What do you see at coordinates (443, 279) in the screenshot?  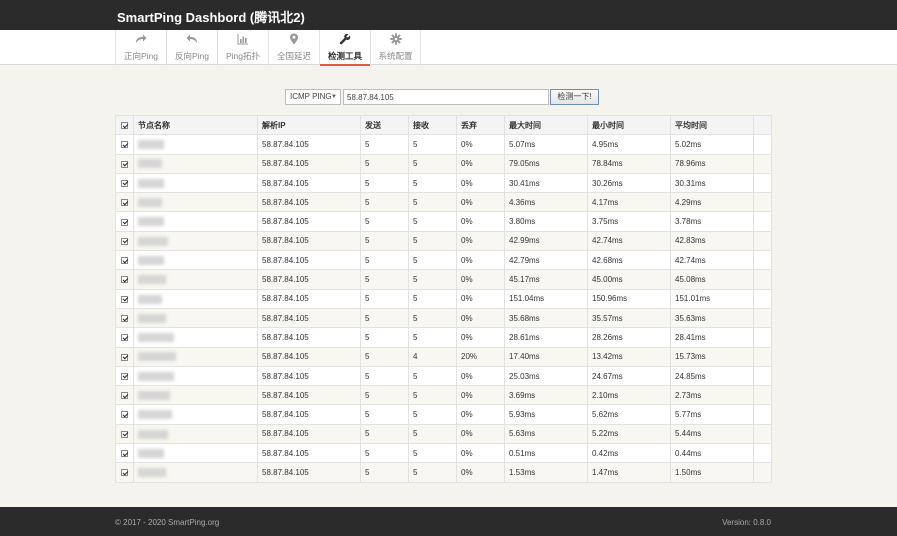 I see `table-row: 58.87.84.105 5 5 0% 45.17ms 45.00ms 45.08ms` at bounding box center [443, 279].